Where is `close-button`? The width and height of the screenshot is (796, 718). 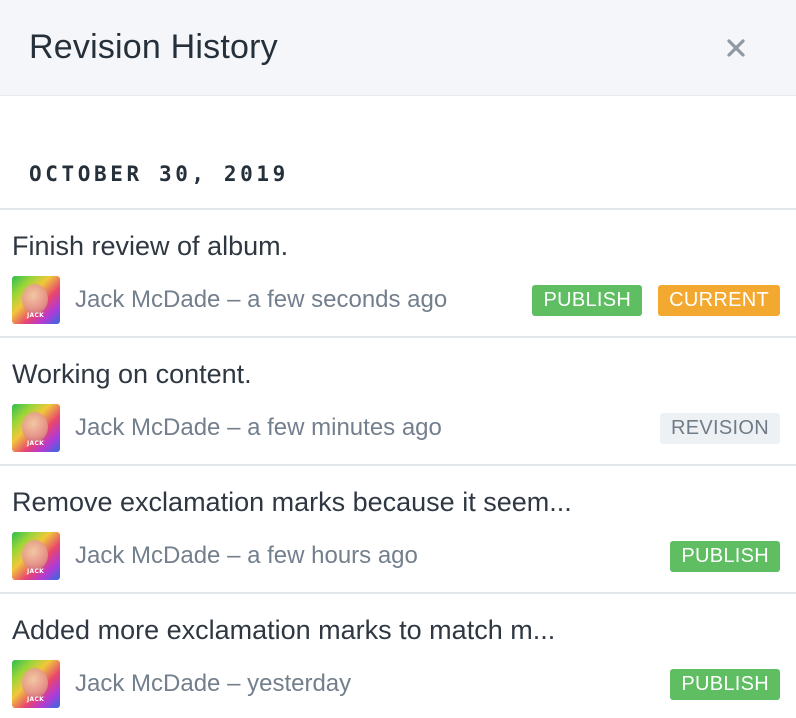
close-button is located at coordinates (736, 48).